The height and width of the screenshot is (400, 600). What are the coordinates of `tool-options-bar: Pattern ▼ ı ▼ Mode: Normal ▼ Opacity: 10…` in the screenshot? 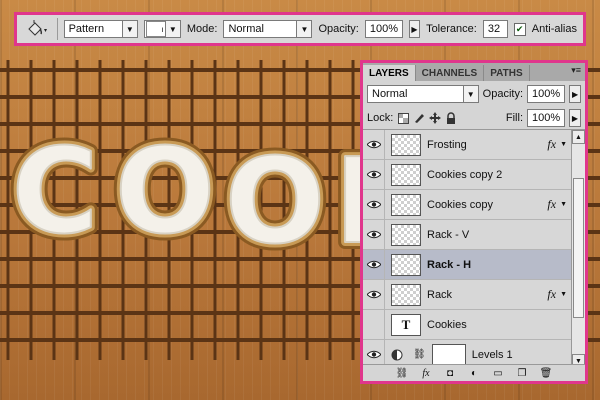 It's located at (300, 29).